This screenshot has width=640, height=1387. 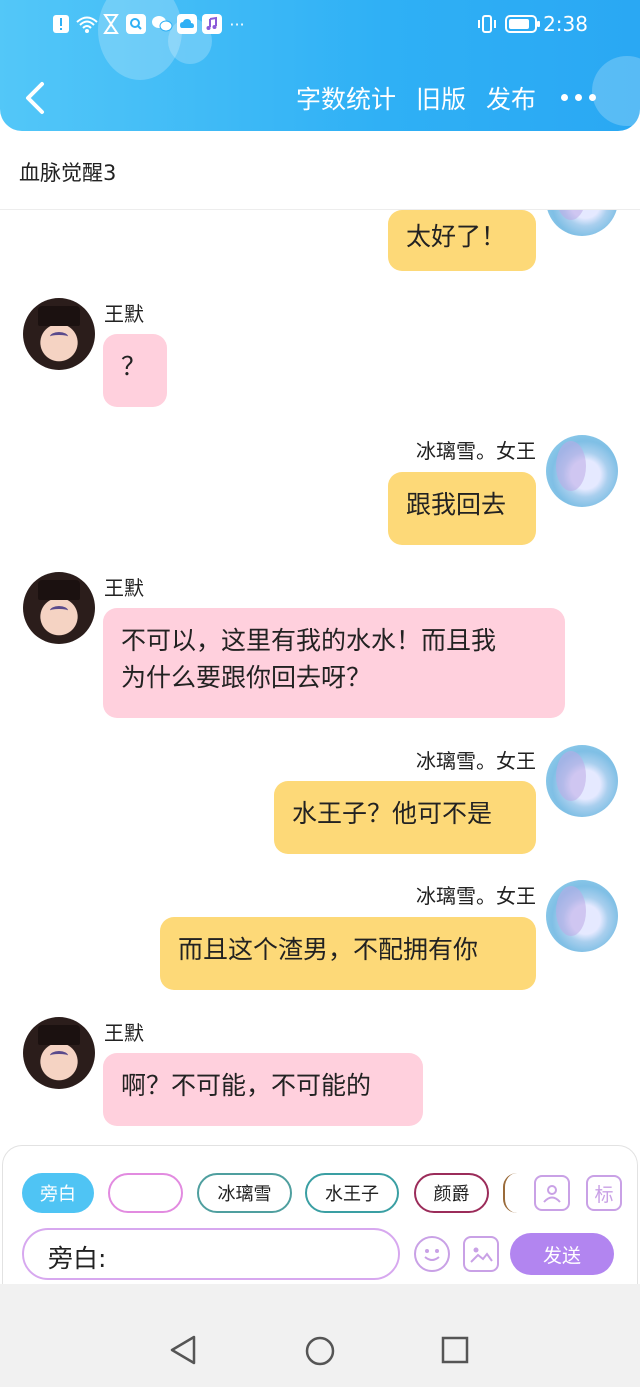 What do you see at coordinates (212, 24) in the screenshot?
I see `music-icon` at bounding box center [212, 24].